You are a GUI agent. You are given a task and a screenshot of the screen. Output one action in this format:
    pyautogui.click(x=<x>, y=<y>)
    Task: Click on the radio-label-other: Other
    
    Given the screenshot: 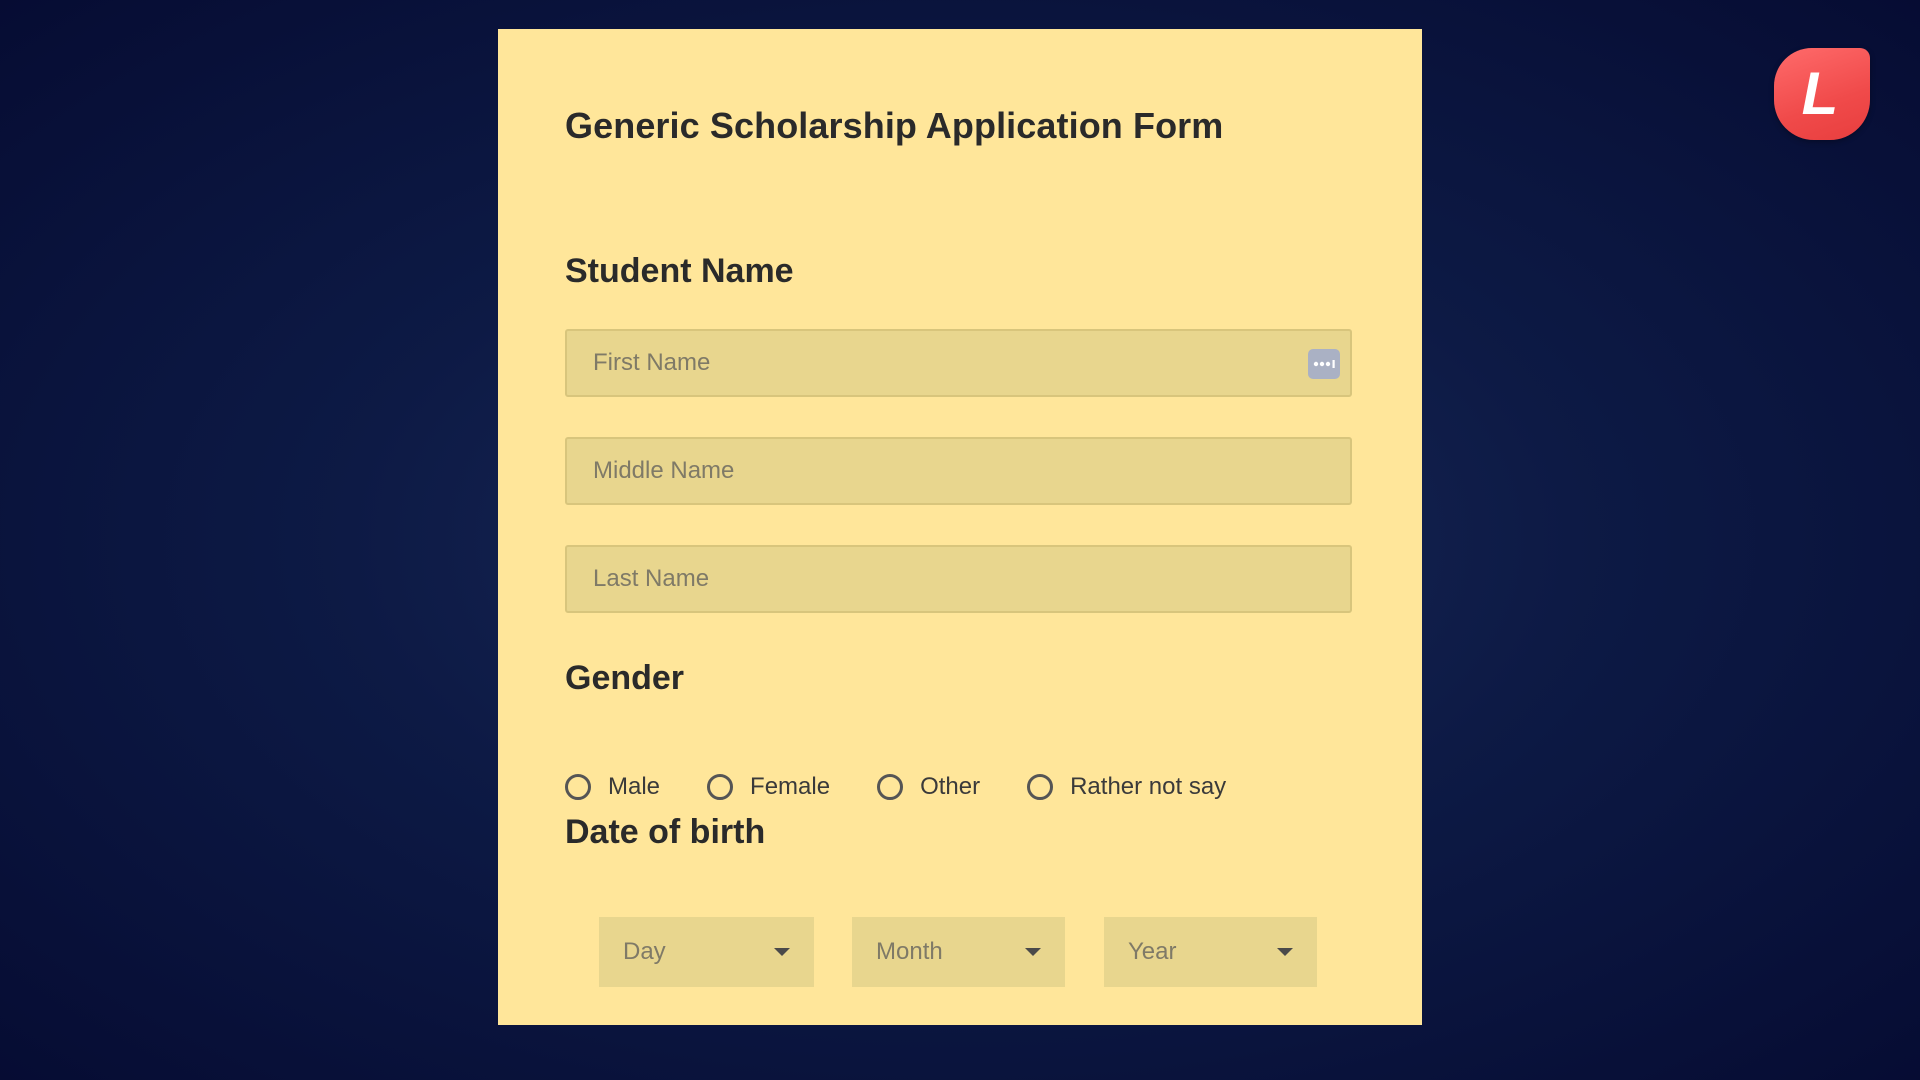 What is the action you would take?
    pyautogui.click(x=950, y=786)
    